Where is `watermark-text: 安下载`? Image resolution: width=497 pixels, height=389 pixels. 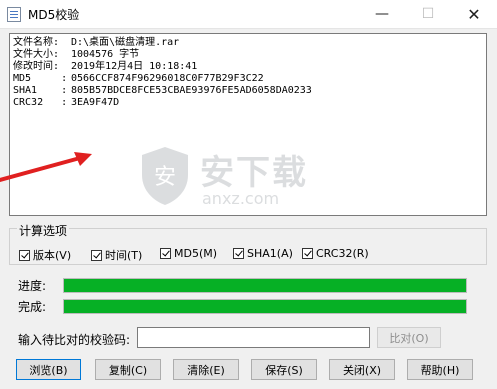
watermark-text: 安下载 is located at coordinates (254, 173).